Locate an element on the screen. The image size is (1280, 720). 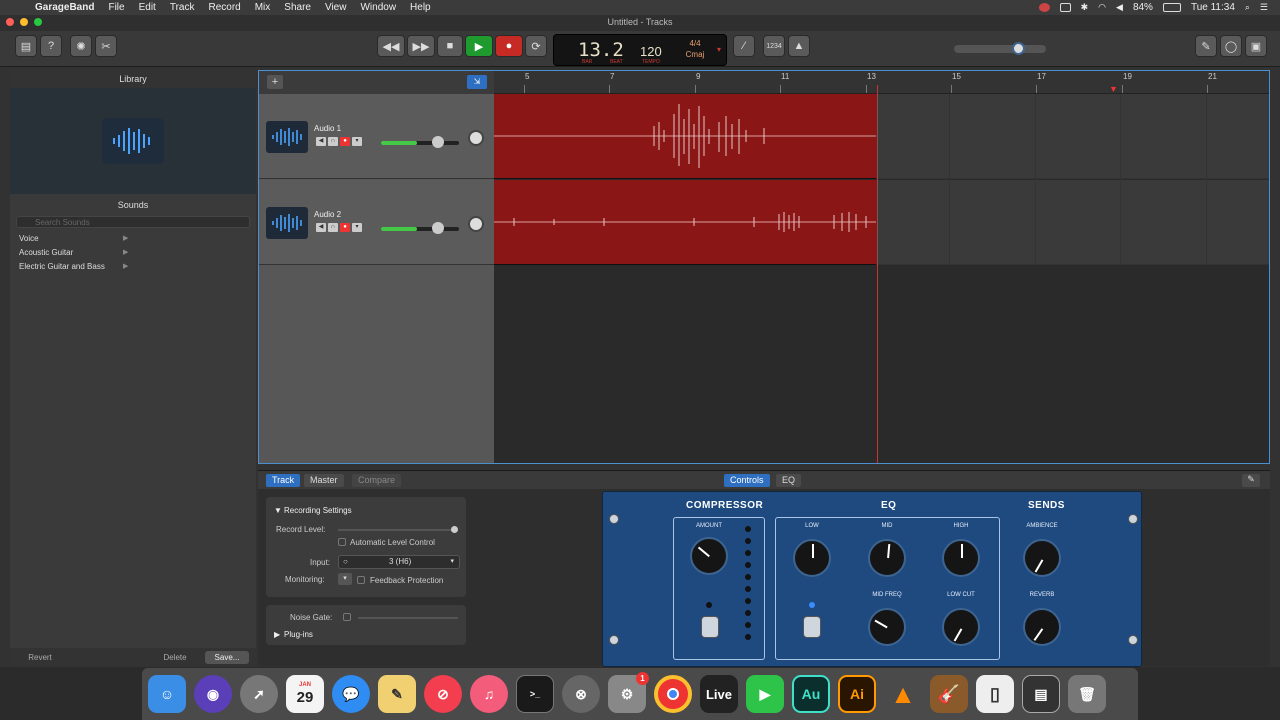
tab-track: Track is located at coordinates (283, 480).